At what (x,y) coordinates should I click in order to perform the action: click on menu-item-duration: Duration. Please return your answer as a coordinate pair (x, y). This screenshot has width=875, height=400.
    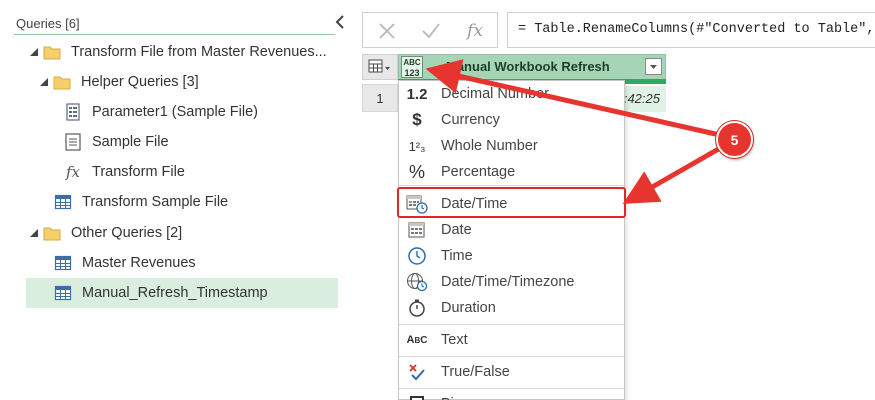
    Looking at the image, I should click on (511, 308).